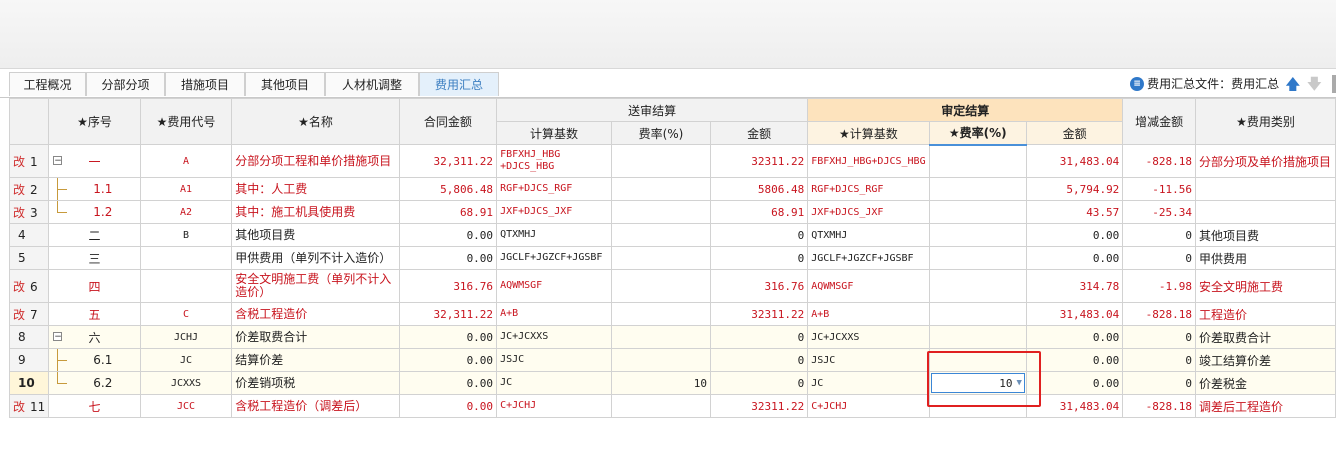 The width and height of the screenshot is (1336, 472). I want to click on approved-rate-input: 10 ▼, so click(977, 383).